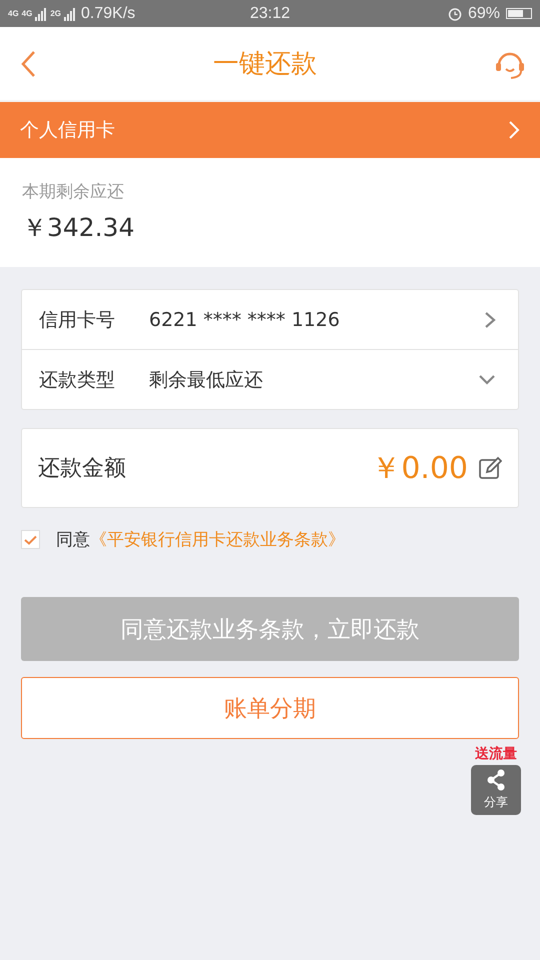 The height and width of the screenshot is (960, 540). I want to click on chevron-down-icon, so click(487, 380).